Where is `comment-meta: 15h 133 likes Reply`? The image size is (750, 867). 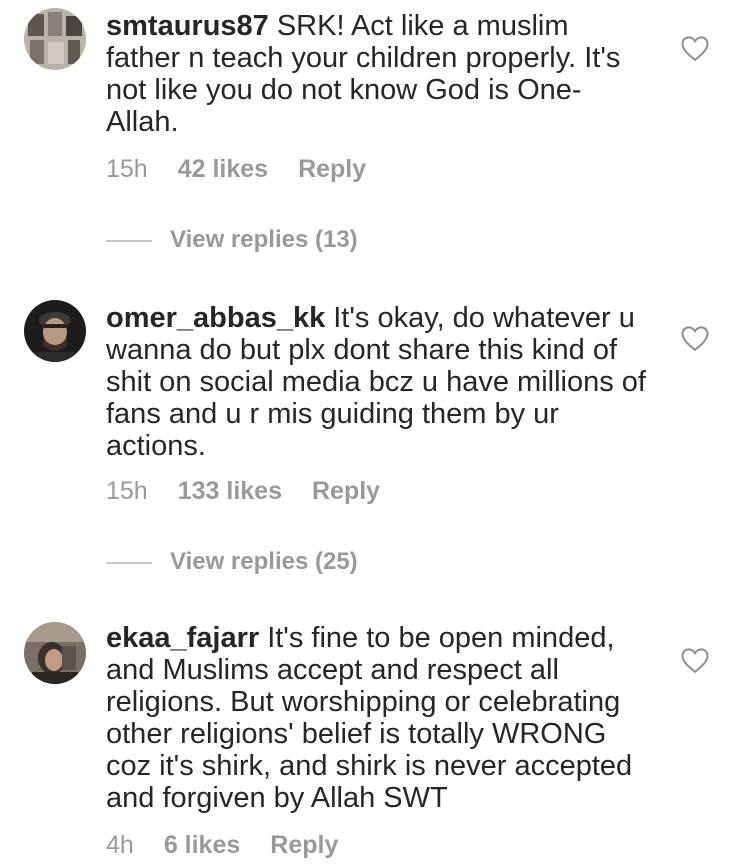
comment-meta: 15h 133 likes Reply is located at coordinates (258, 491).